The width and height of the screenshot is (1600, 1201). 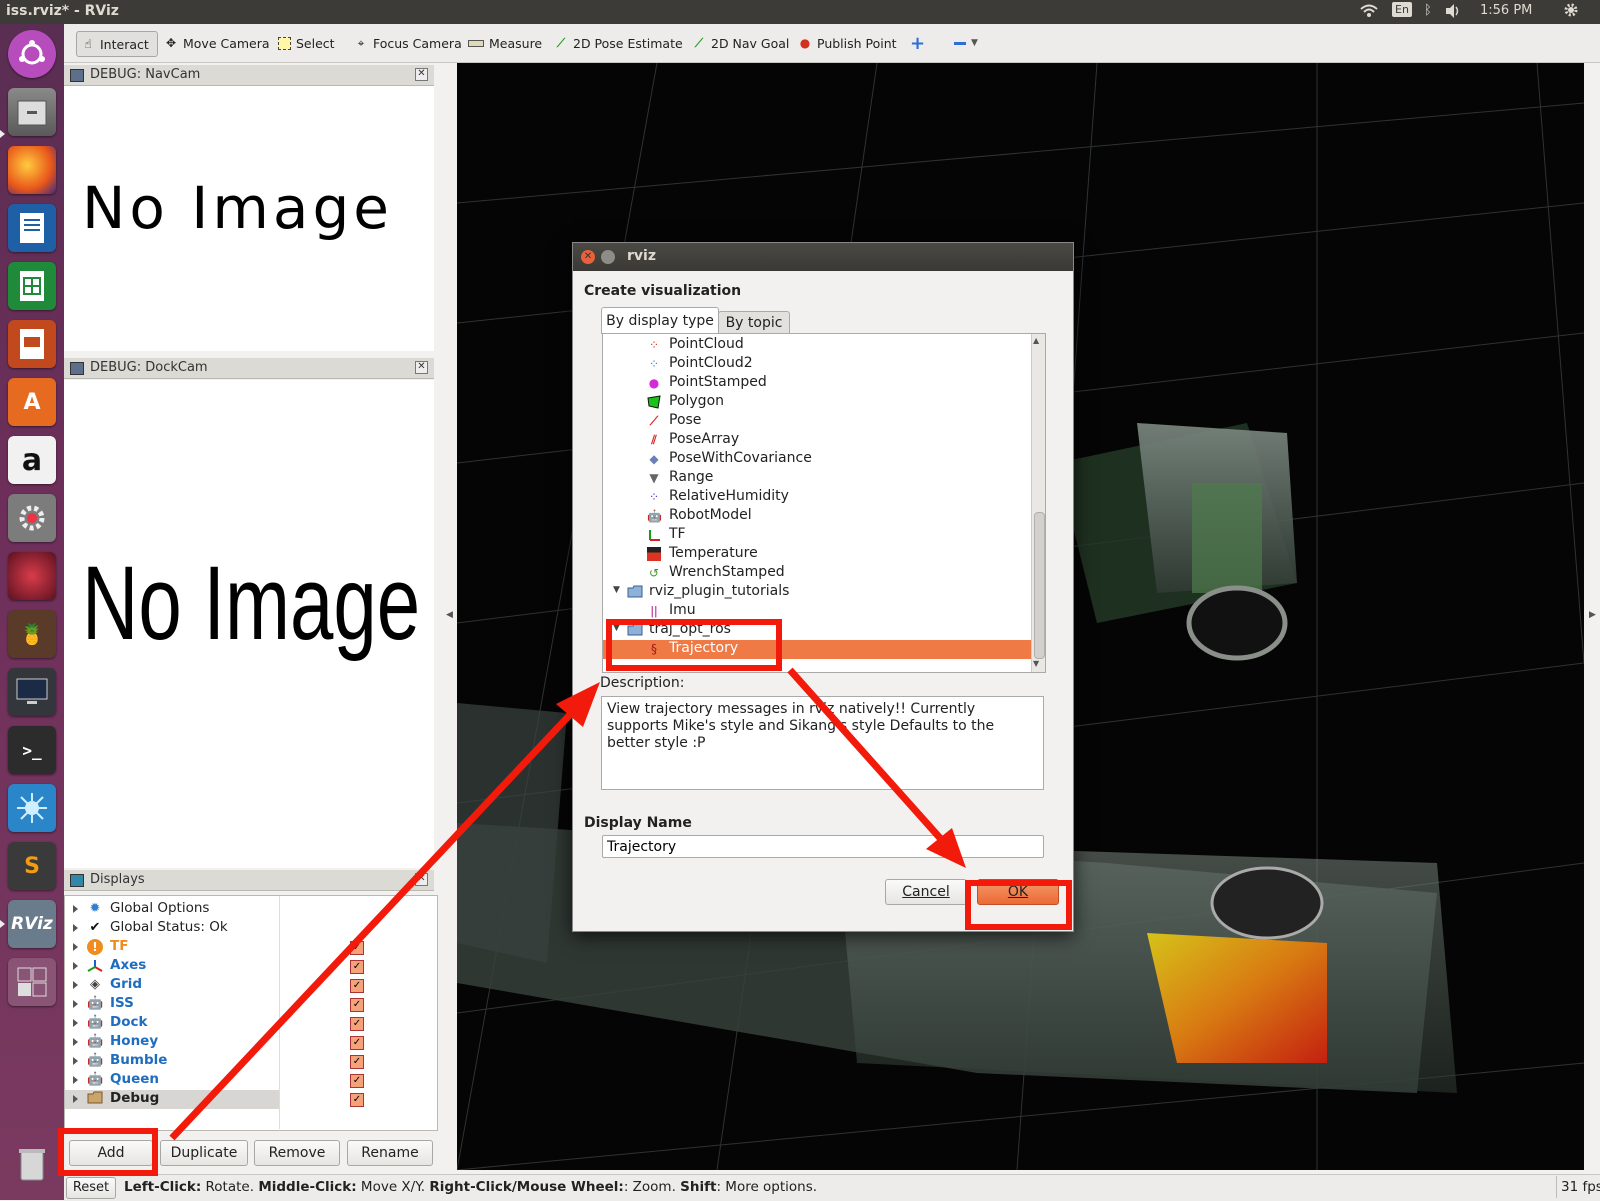 What do you see at coordinates (357, 948) in the screenshot?
I see `checkbox-tf: ✓` at bounding box center [357, 948].